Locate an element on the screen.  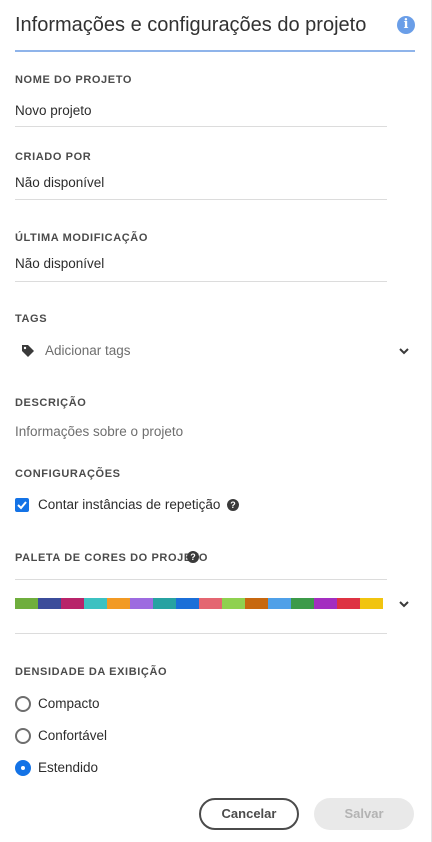
created-by-label: CRIADO POR is located at coordinates (53, 157).